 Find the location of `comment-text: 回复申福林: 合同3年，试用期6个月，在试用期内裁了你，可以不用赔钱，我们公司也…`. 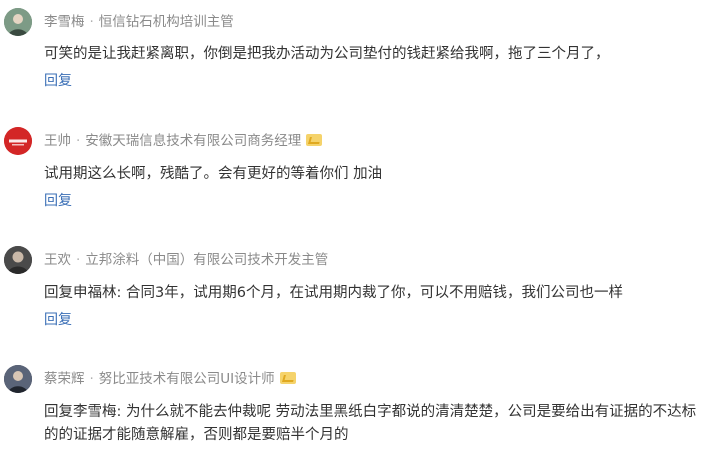

comment-text: 回复申福林: 合同3年，试用期6个月，在试用期内裁了你，可以不用赔钱，我们公司也… is located at coordinates (333, 293).